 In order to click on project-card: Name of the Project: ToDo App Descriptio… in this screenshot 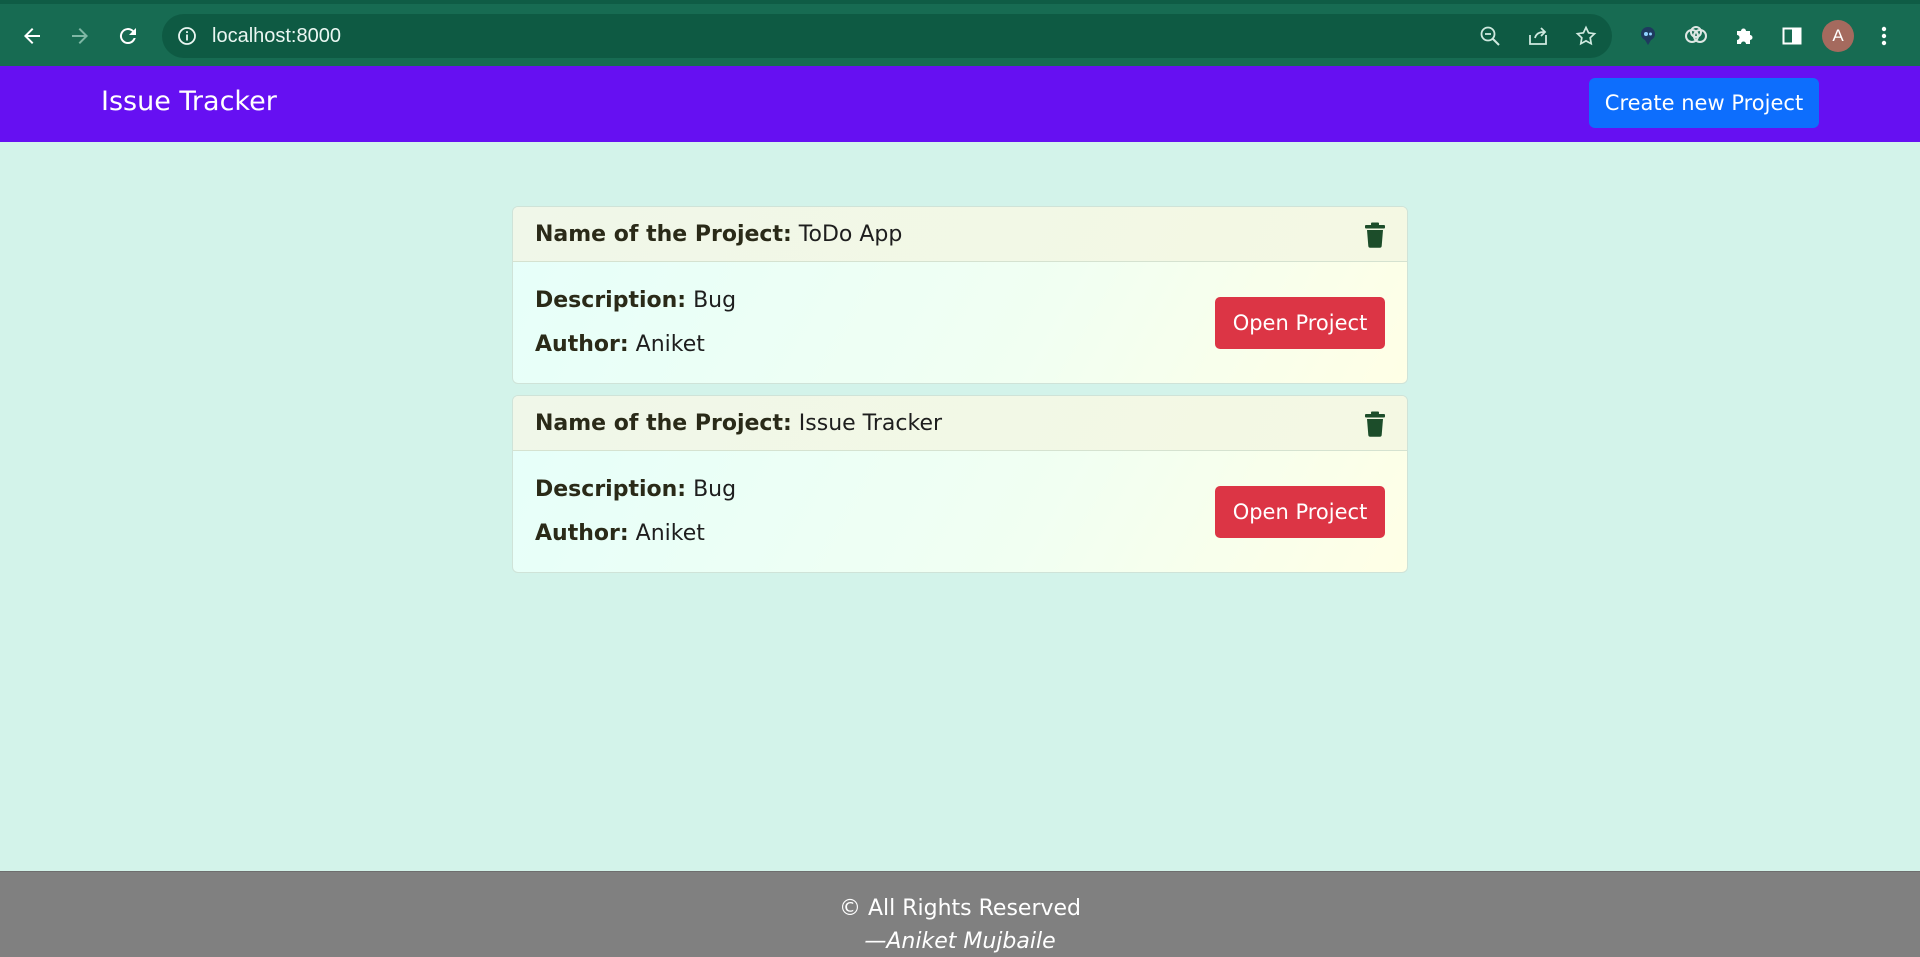, I will do `click(960, 295)`.